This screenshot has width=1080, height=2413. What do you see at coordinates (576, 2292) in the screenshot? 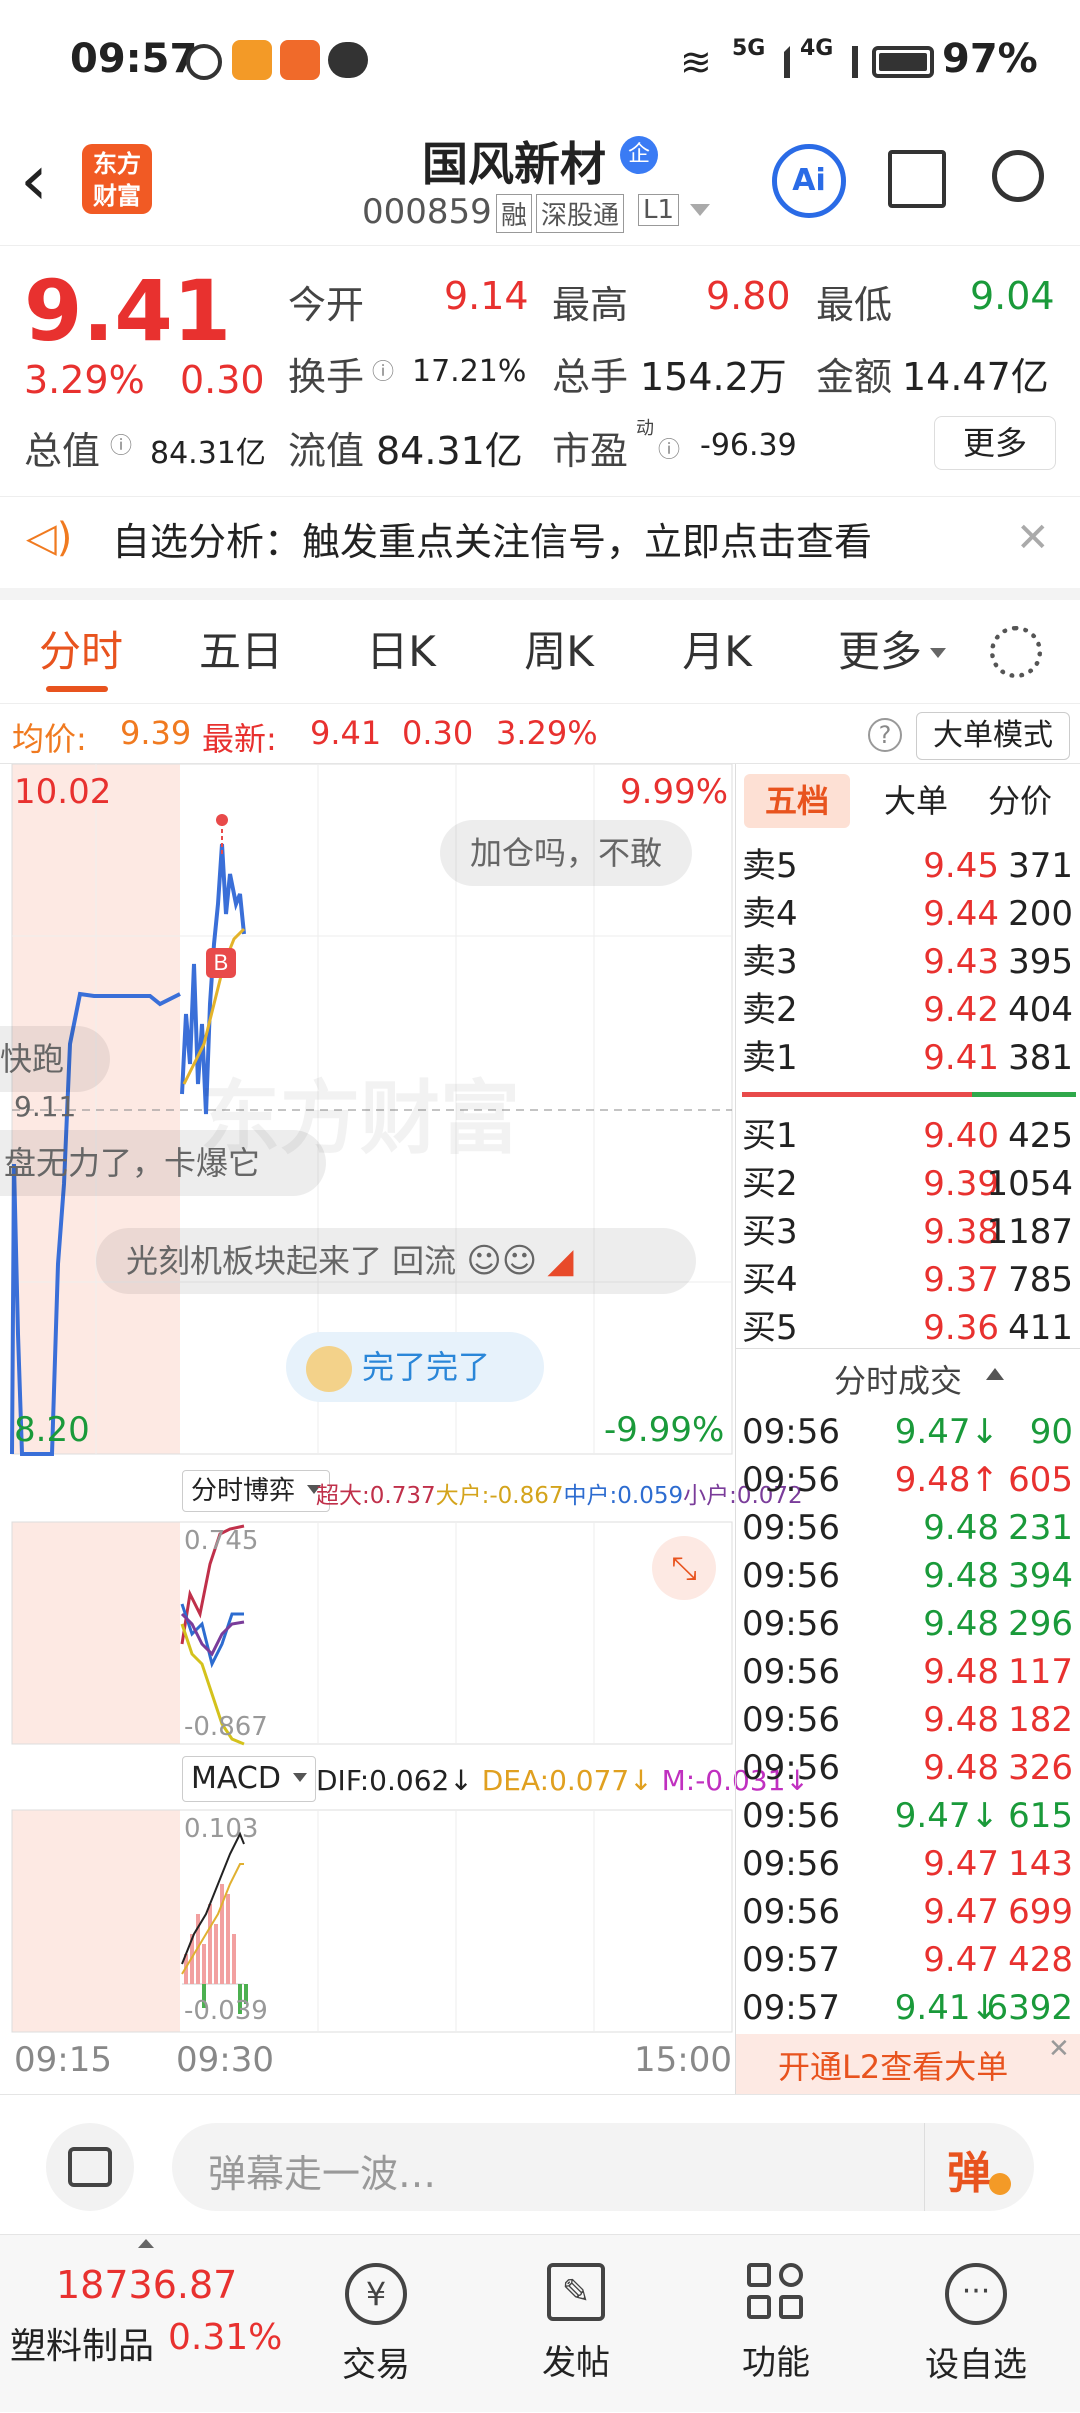
I see `edit-icon: ✎` at bounding box center [576, 2292].